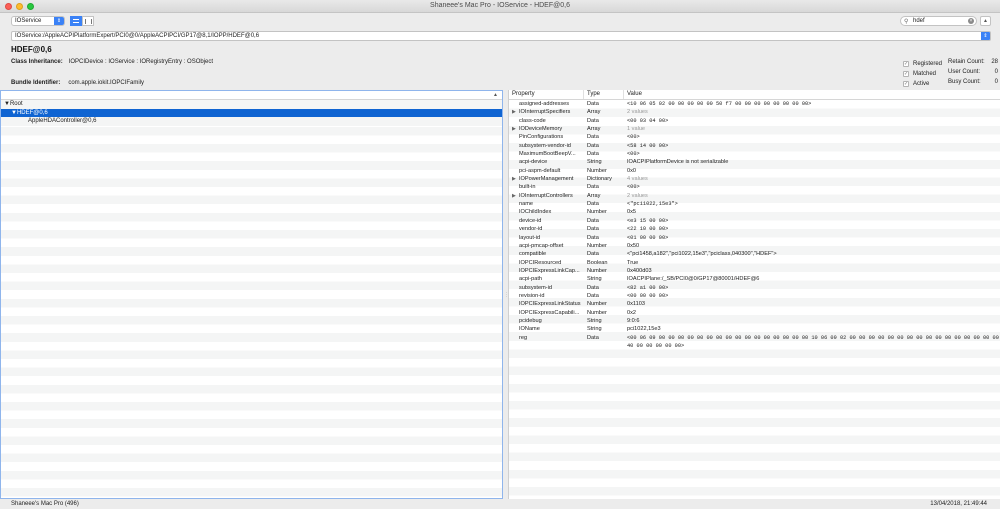 Image resolution: width=1000 pixels, height=509 pixels. Describe the element at coordinates (754, 288) in the screenshot. I see `property-row: subsystem-id Data <82 a1 00 00>` at that location.